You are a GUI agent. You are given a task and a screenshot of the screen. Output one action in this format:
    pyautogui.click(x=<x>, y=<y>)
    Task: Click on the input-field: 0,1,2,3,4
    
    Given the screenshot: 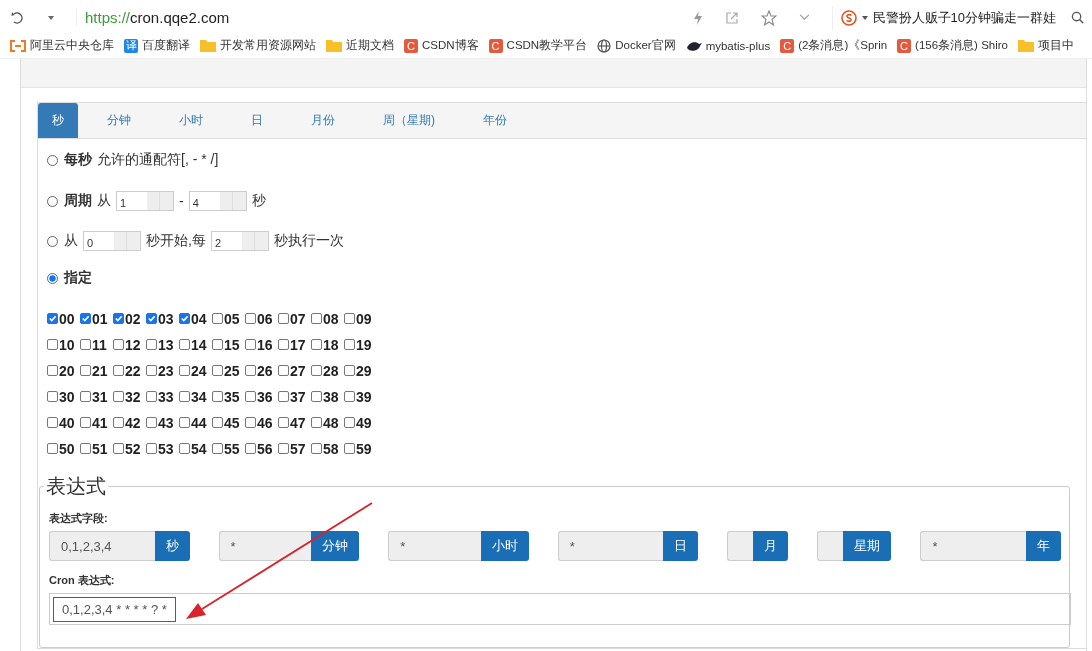 What is the action you would take?
    pyautogui.click(x=102, y=546)
    